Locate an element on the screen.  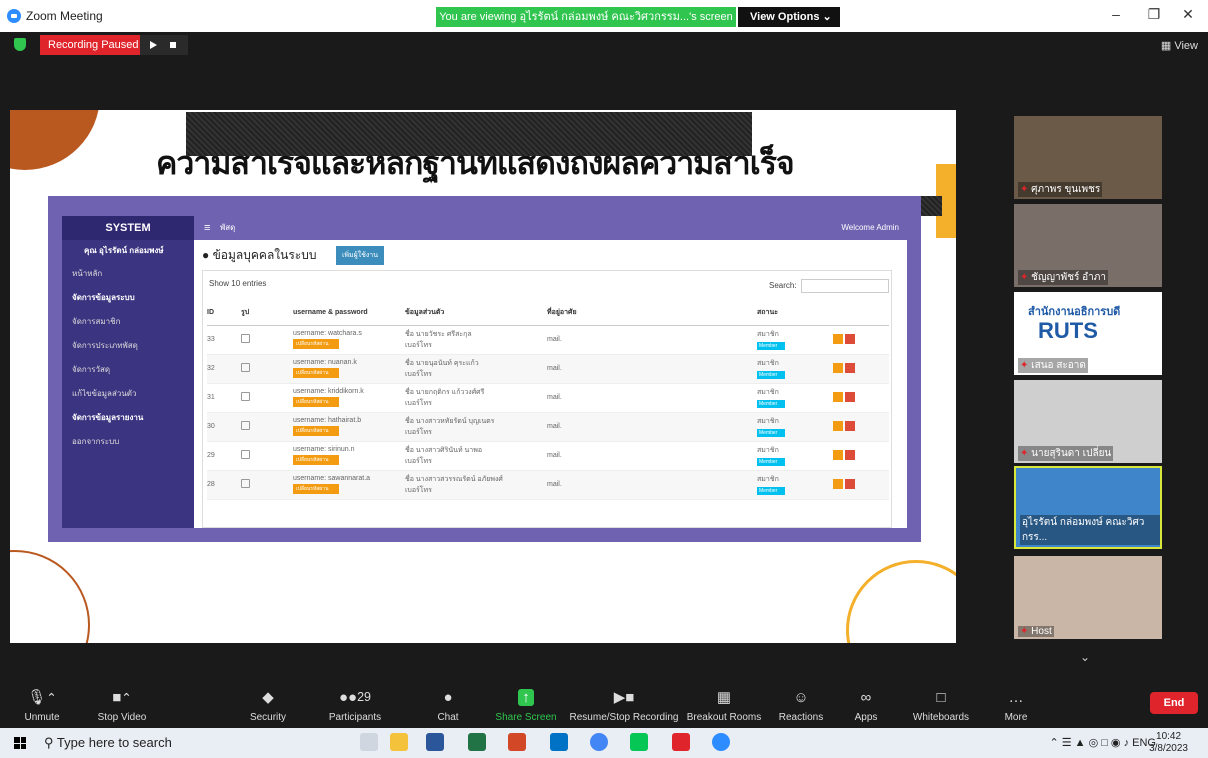
entries-selector: Show 10 entries is located at coordinates (237, 283).